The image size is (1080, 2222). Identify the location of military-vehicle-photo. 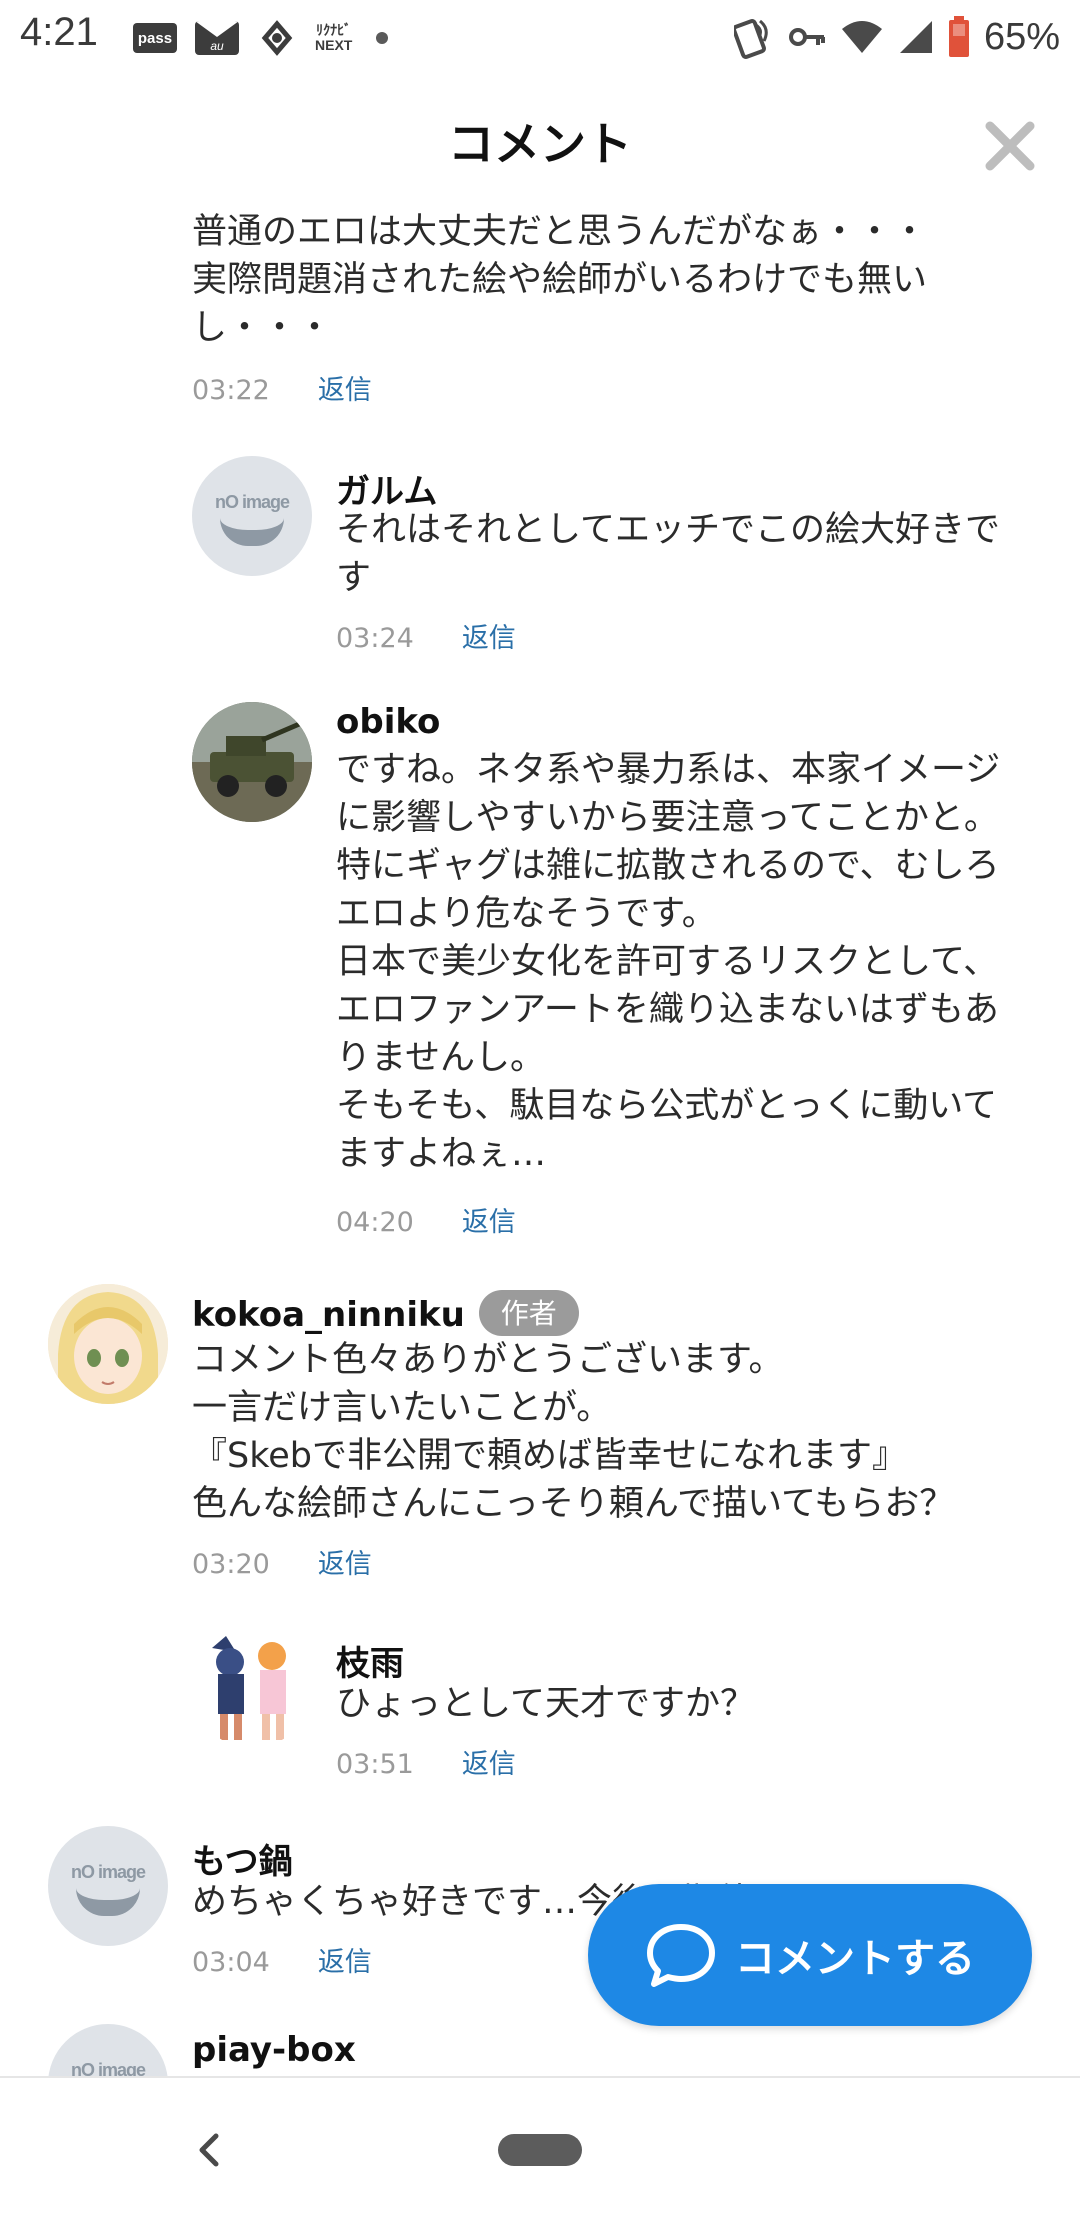
(252, 762).